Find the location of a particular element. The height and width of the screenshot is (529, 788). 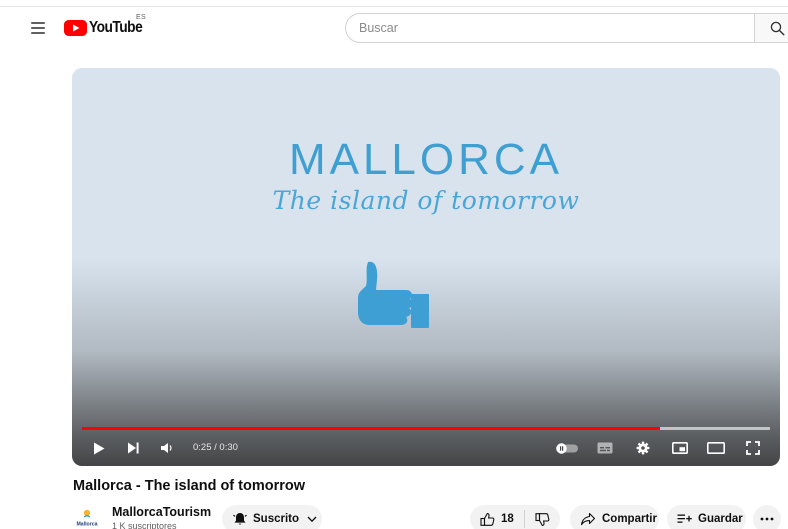

gear-icon is located at coordinates (643, 448).